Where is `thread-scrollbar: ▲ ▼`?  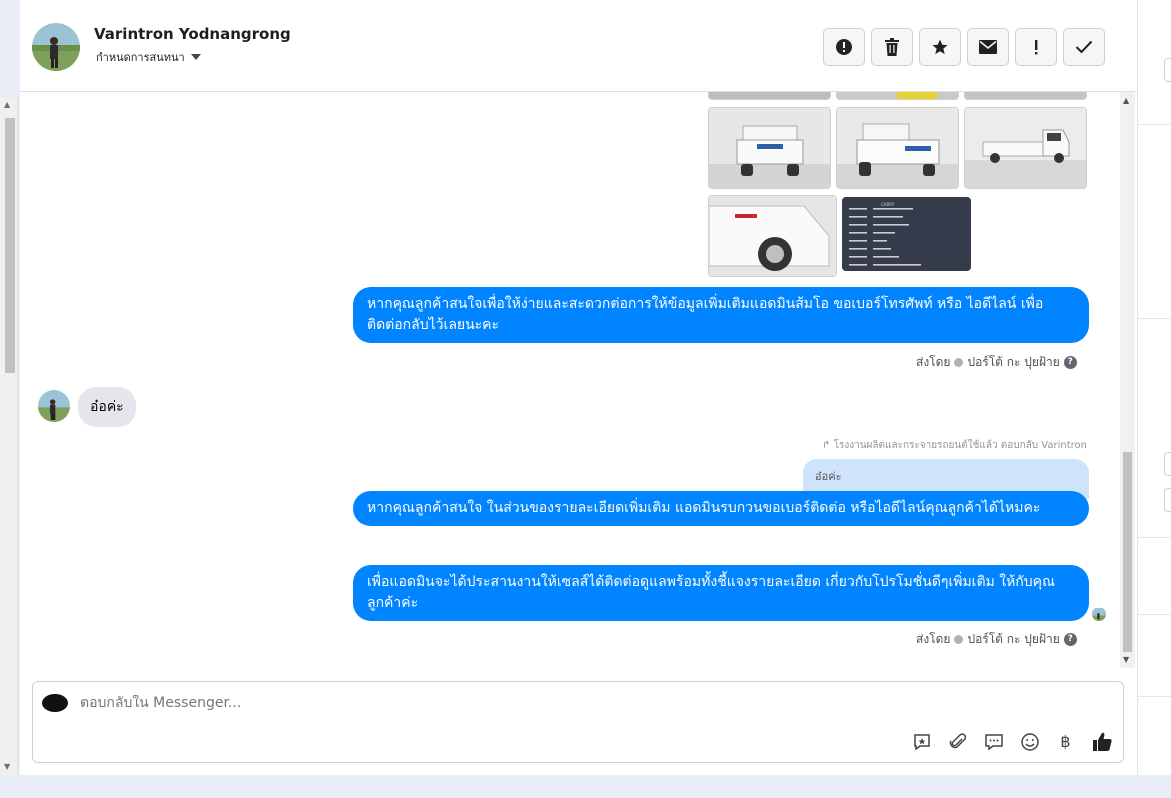 thread-scrollbar: ▲ ▼ is located at coordinates (1127, 380).